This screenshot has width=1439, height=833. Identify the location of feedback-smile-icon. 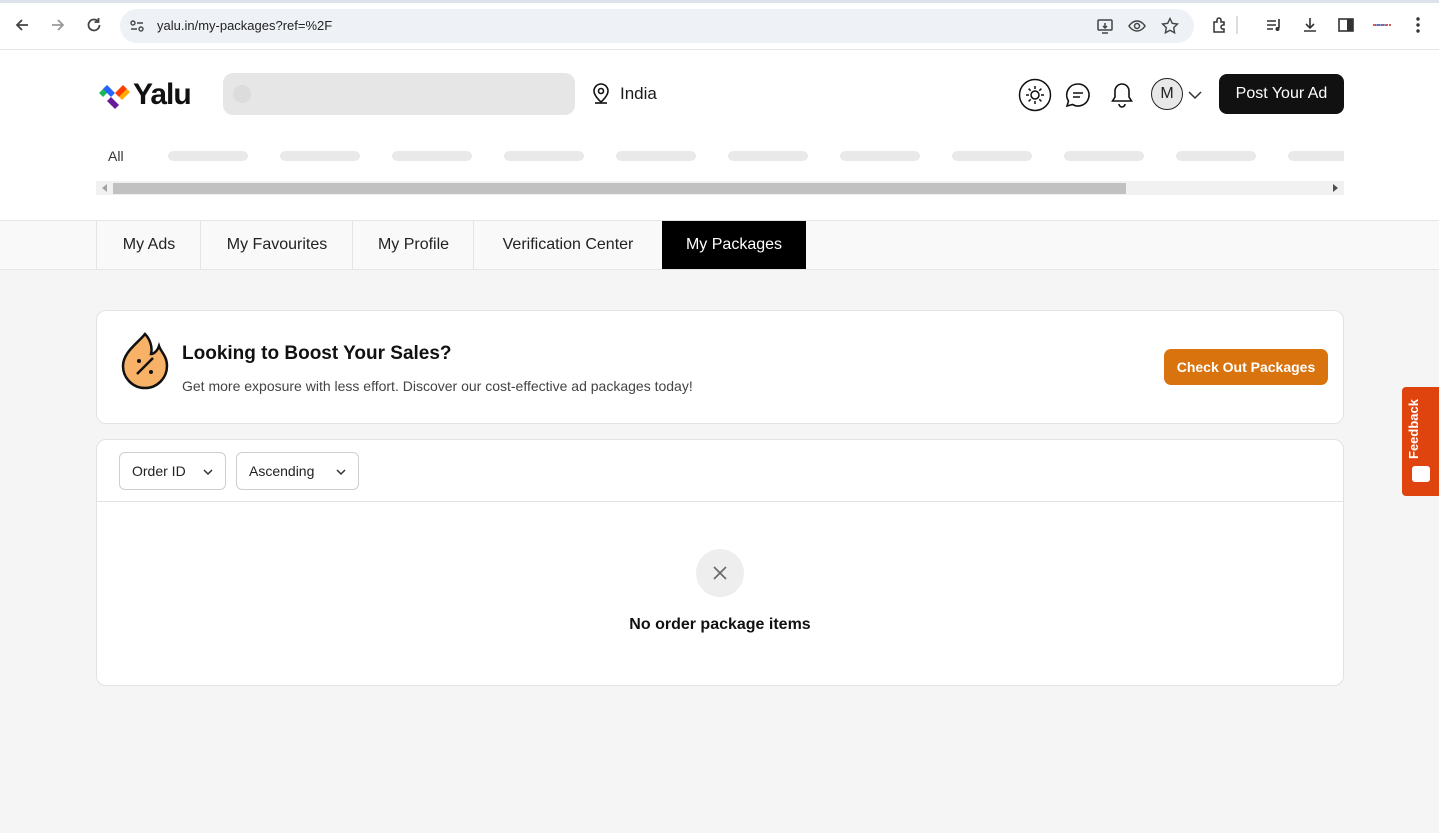
(1421, 474).